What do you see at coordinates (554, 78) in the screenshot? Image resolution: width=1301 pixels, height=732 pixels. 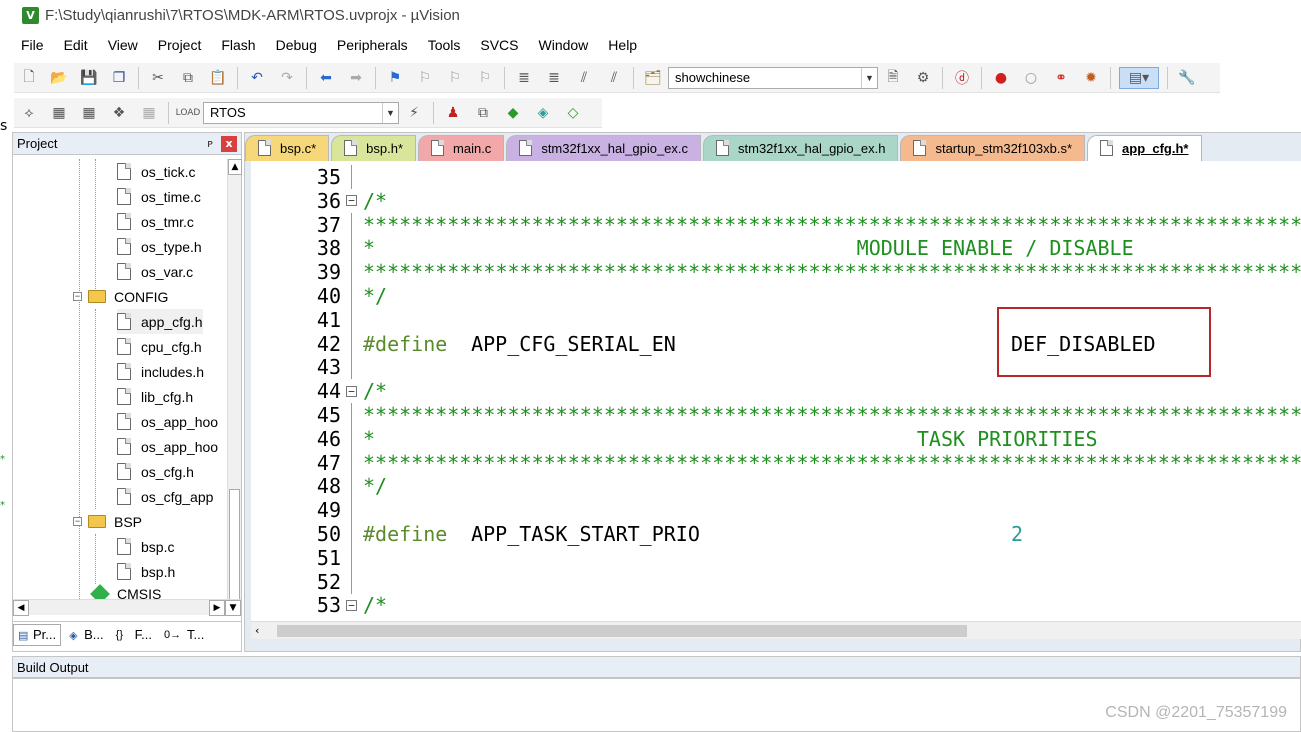 I see `unindent-icon: ≣` at bounding box center [554, 78].